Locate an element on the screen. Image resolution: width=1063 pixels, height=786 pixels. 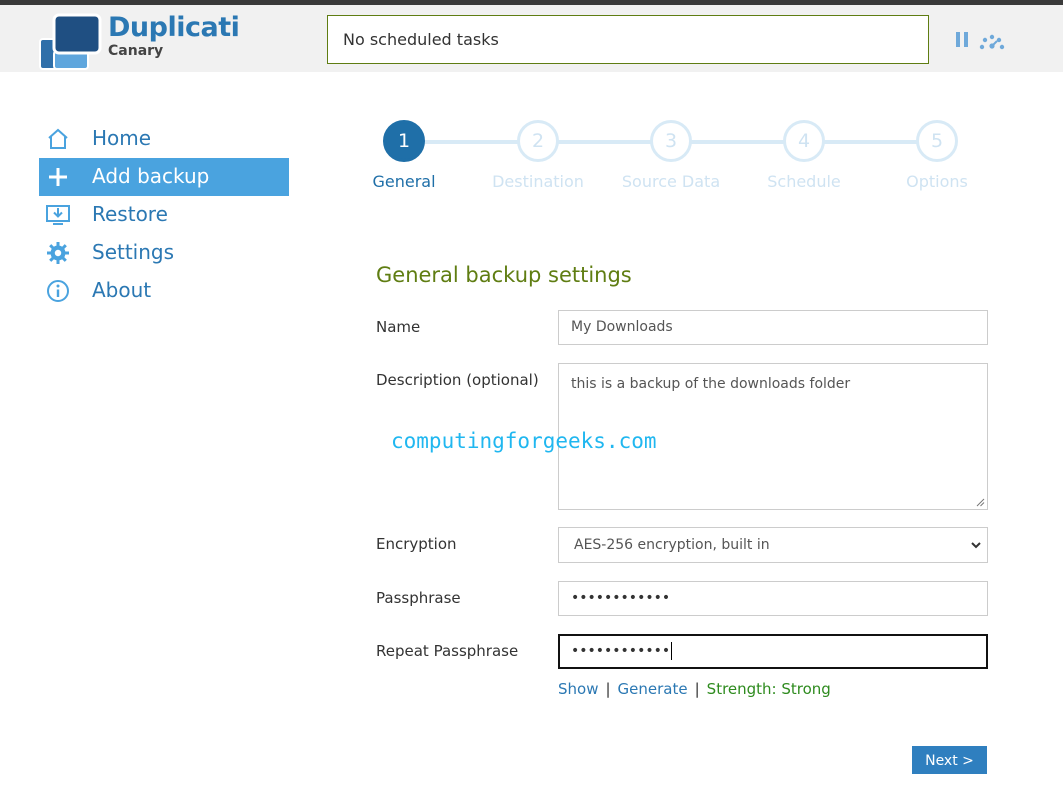
nav-item-settings: Settings is located at coordinates (164, 253).